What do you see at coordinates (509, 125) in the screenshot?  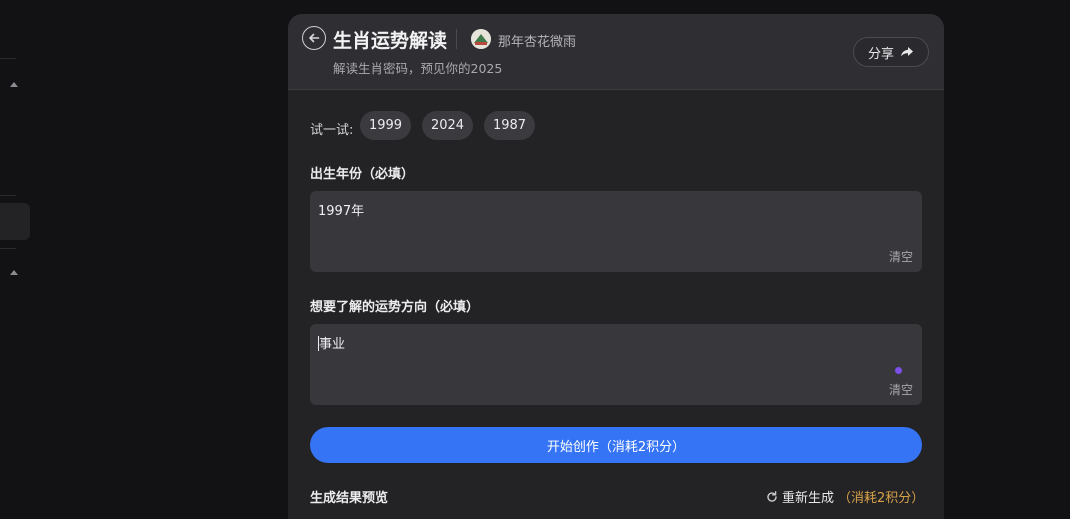 I see `example-chip: 1987` at bounding box center [509, 125].